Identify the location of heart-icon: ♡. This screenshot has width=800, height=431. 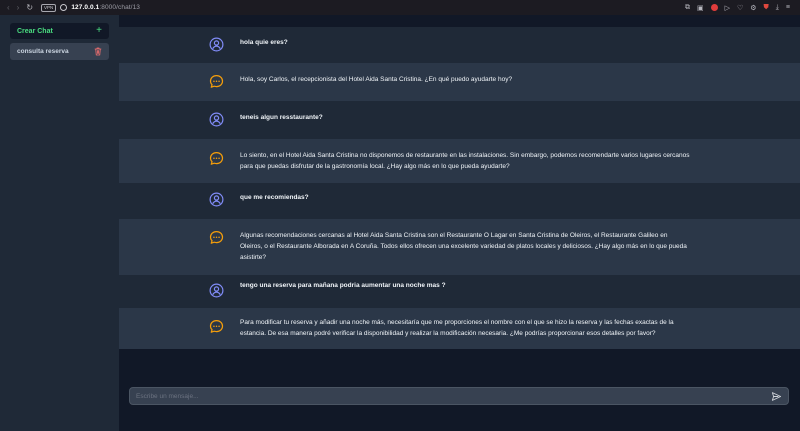
(740, 8).